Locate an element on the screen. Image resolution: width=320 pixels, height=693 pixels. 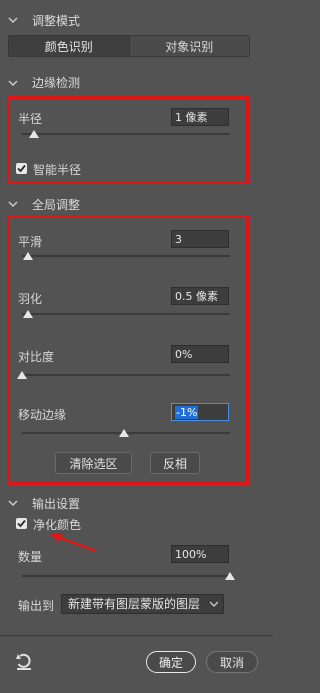
cancel-button: 取消 is located at coordinates (232, 662).